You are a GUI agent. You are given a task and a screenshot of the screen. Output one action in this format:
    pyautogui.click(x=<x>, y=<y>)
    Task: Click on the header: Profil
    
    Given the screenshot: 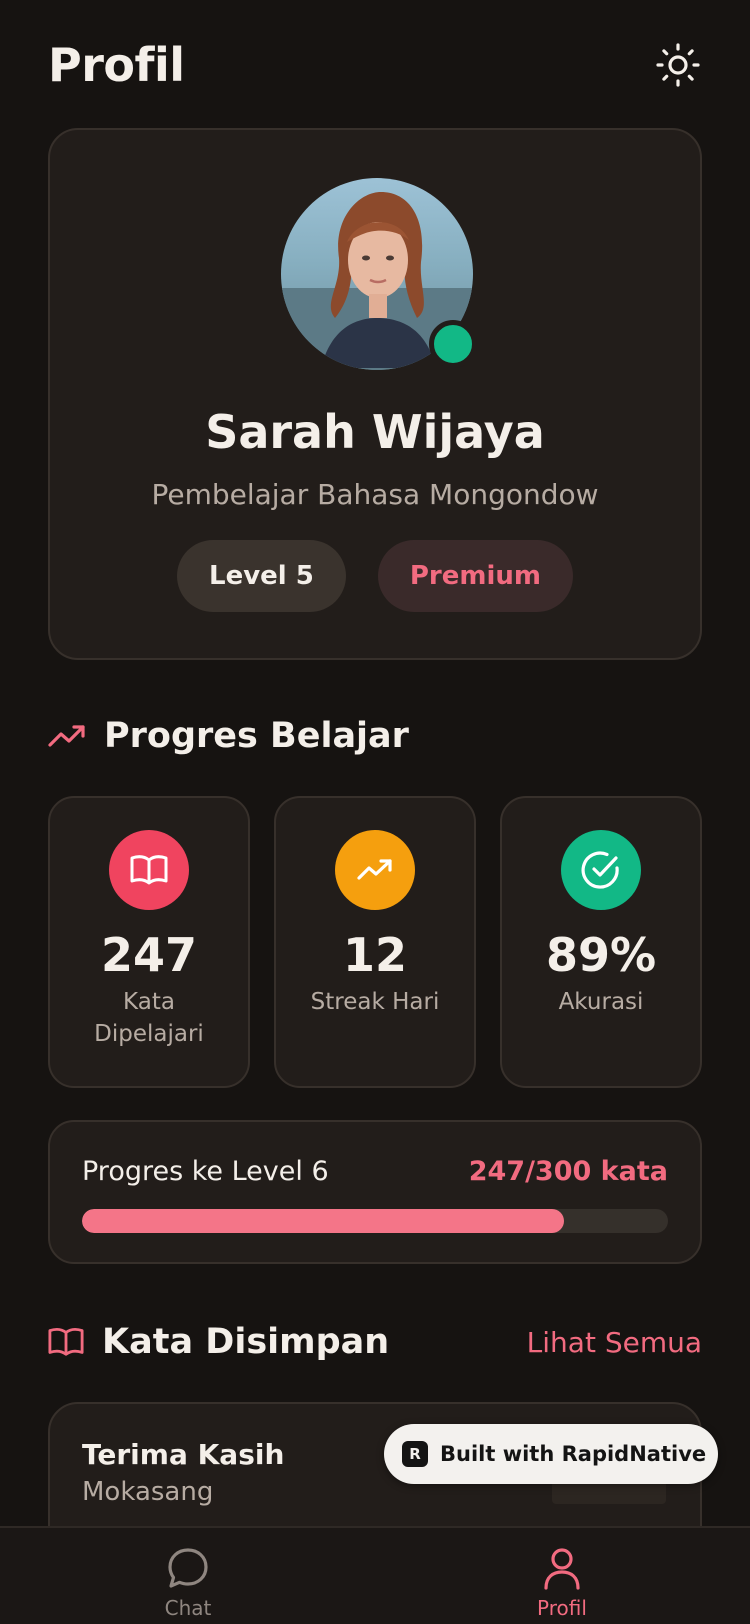 What is the action you would take?
    pyautogui.click(x=375, y=65)
    